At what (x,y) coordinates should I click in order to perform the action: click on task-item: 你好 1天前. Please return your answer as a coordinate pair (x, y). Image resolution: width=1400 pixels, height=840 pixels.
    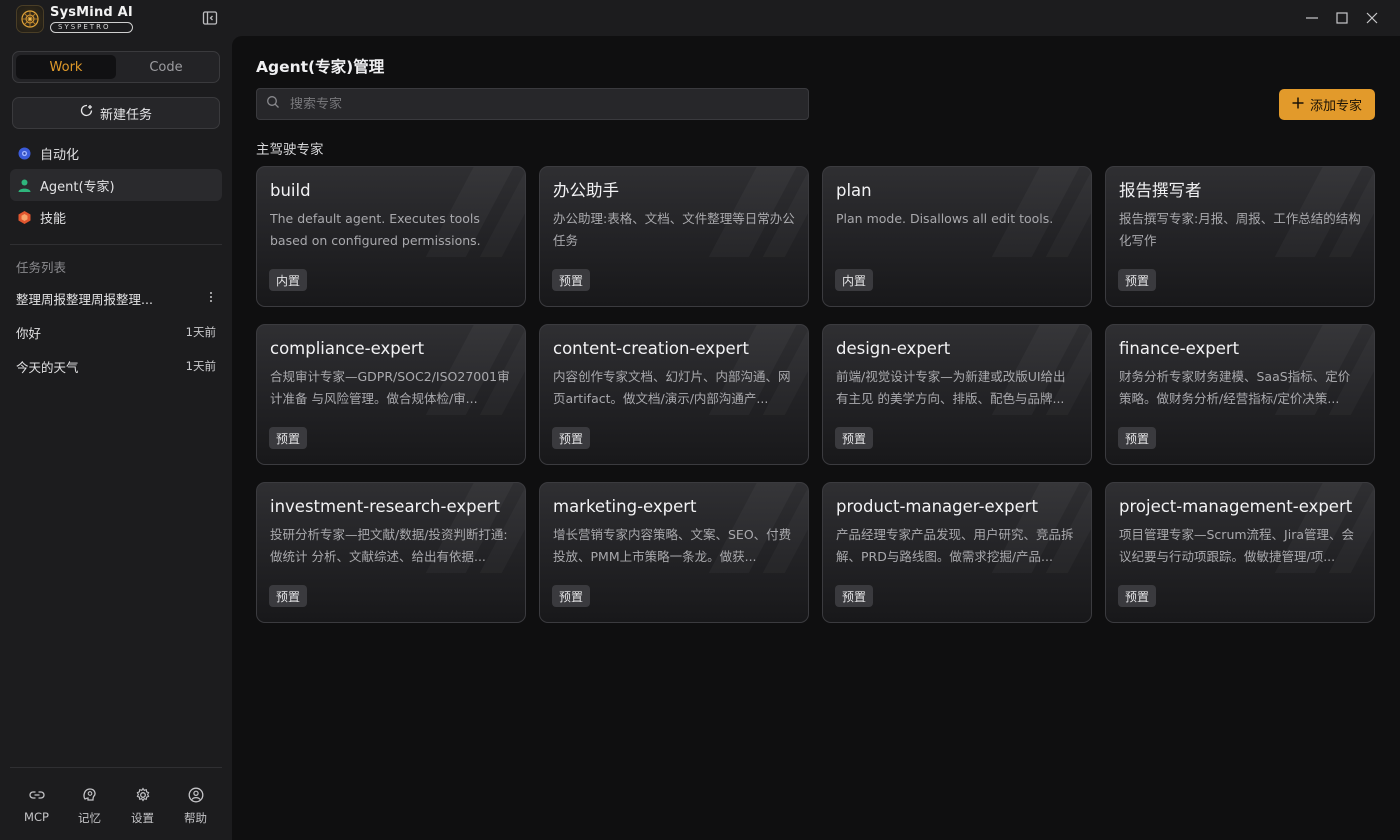
    Looking at the image, I should click on (116, 332).